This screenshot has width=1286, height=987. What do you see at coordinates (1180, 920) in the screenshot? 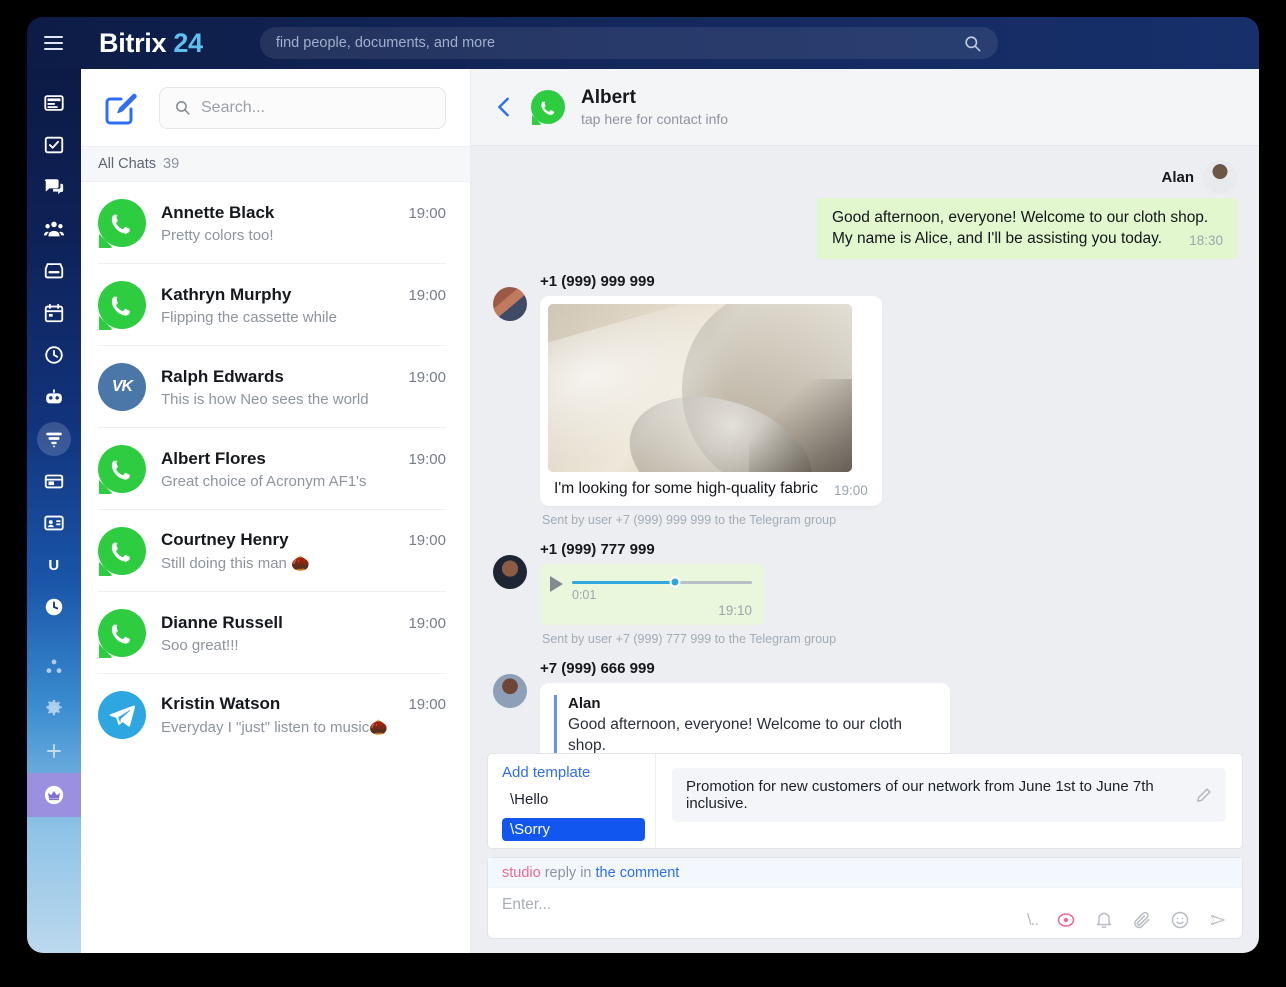
I see `emoji-smiley-icon` at bounding box center [1180, 920].